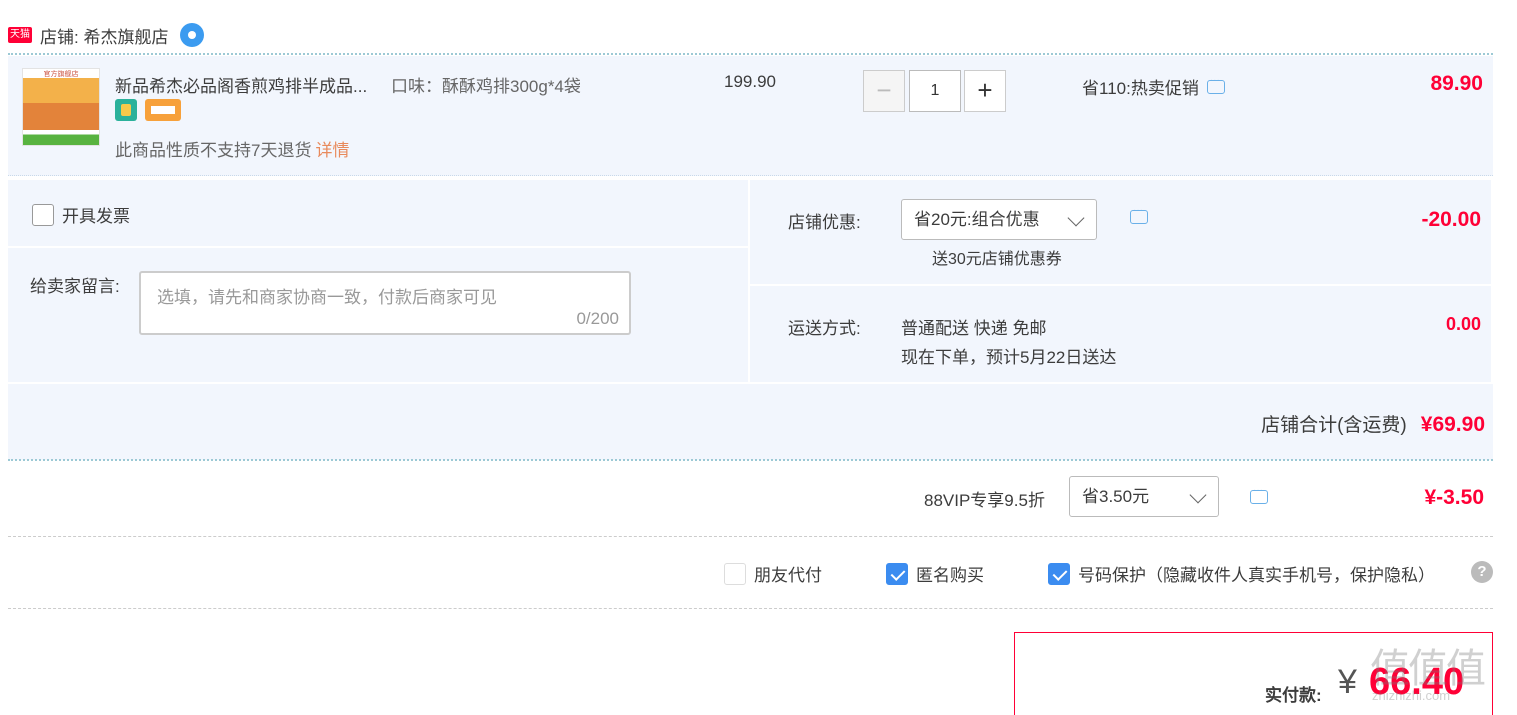 The width and height of the screenshot is (1517, 715). What do you see at coordinates (1411, 695) in the screenshot?
I see `watermark-url: zhizhizhi.com` at bounding box center [1411, 695].